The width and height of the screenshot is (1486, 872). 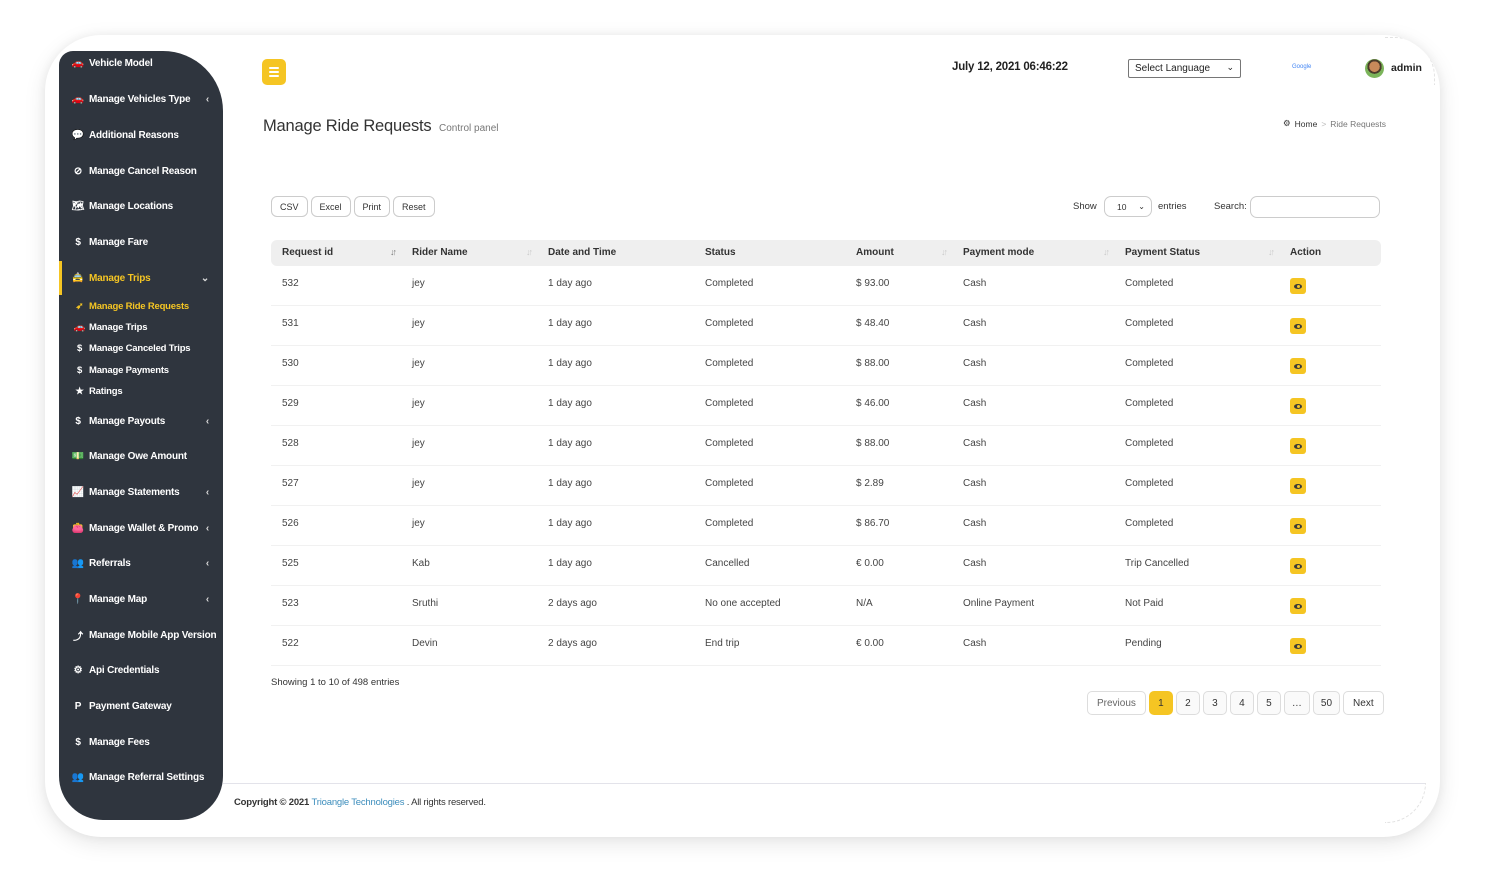 What do you see at coordinates (141, 706) in the screenshot?
I see `sidebar-item-payment-gateway: P Payment Gateway` at bounding box center [141, 706].